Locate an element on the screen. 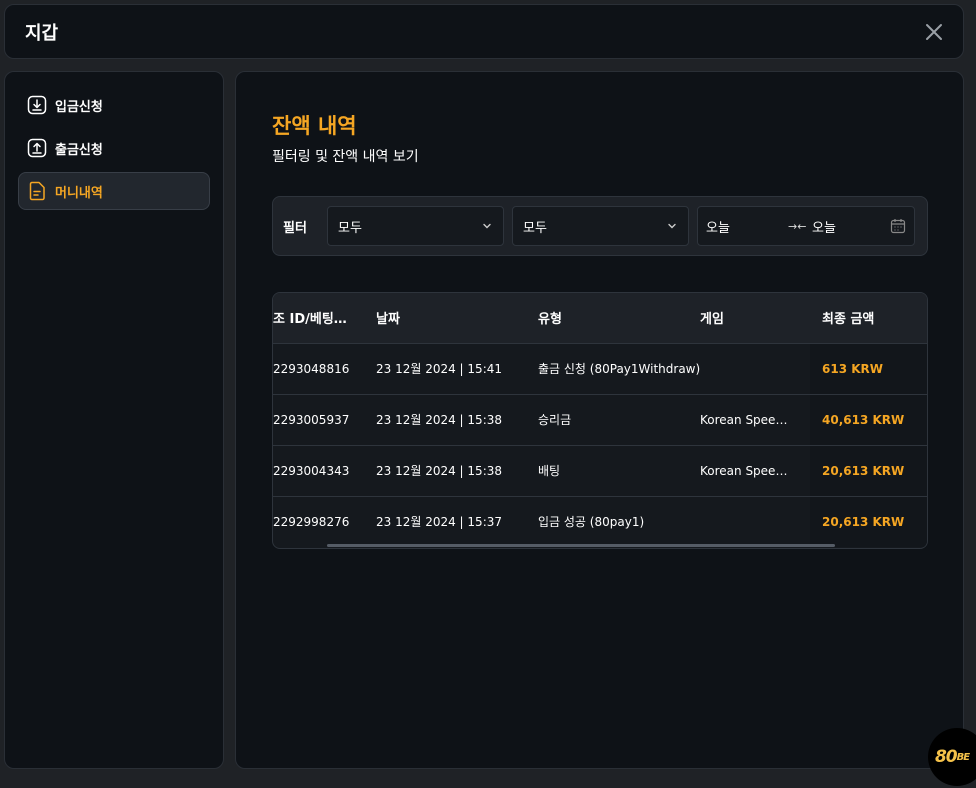 Image resolution: width=976 pixels, height=788 pixels. filter-bar: 필터 모두 모두 오늘 →← 오늘 is located at coordinates (600, 226).